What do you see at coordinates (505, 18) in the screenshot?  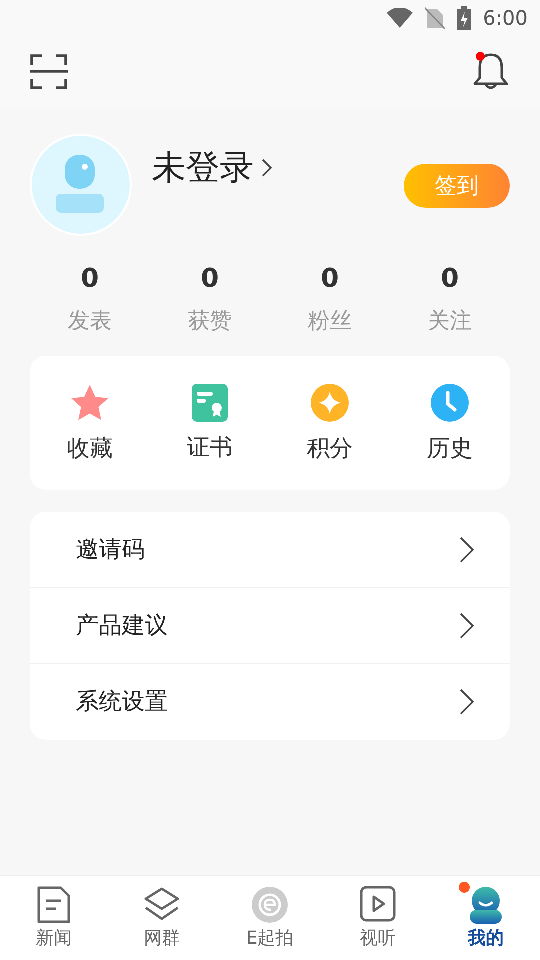 I see `status-time: 6:00` at bounding box center [505, 18].